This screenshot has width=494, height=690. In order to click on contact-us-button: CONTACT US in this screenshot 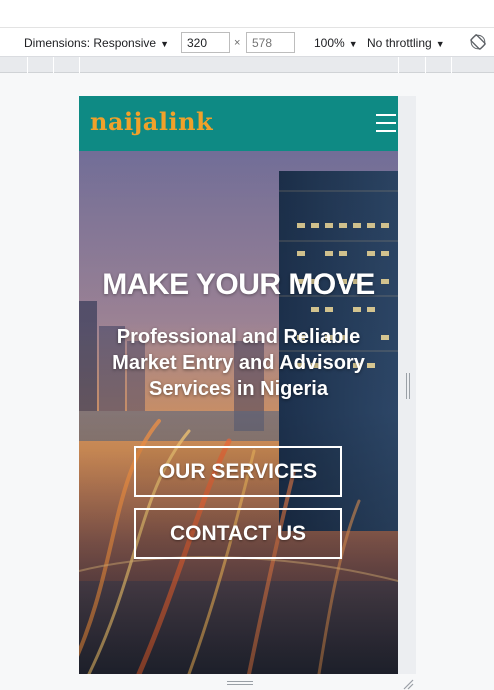, I will do `click(238, 533)`.